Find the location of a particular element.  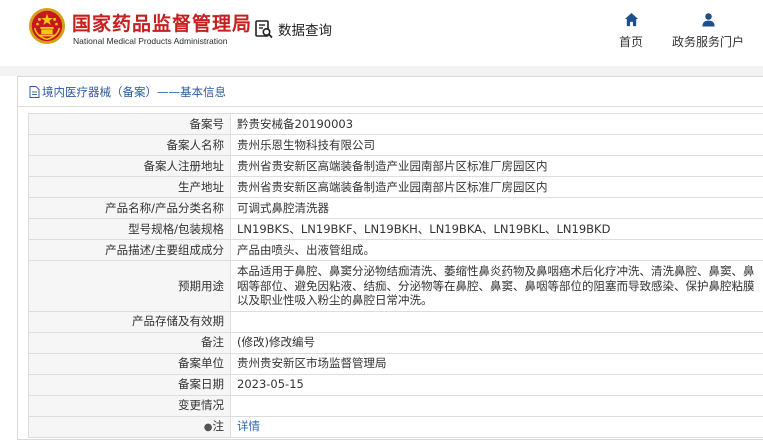

table-row: 生产地址 贵州省贵安新区高端装备制造产业园南部片区标准厂房园区内 is located at coordinates (395, 187).